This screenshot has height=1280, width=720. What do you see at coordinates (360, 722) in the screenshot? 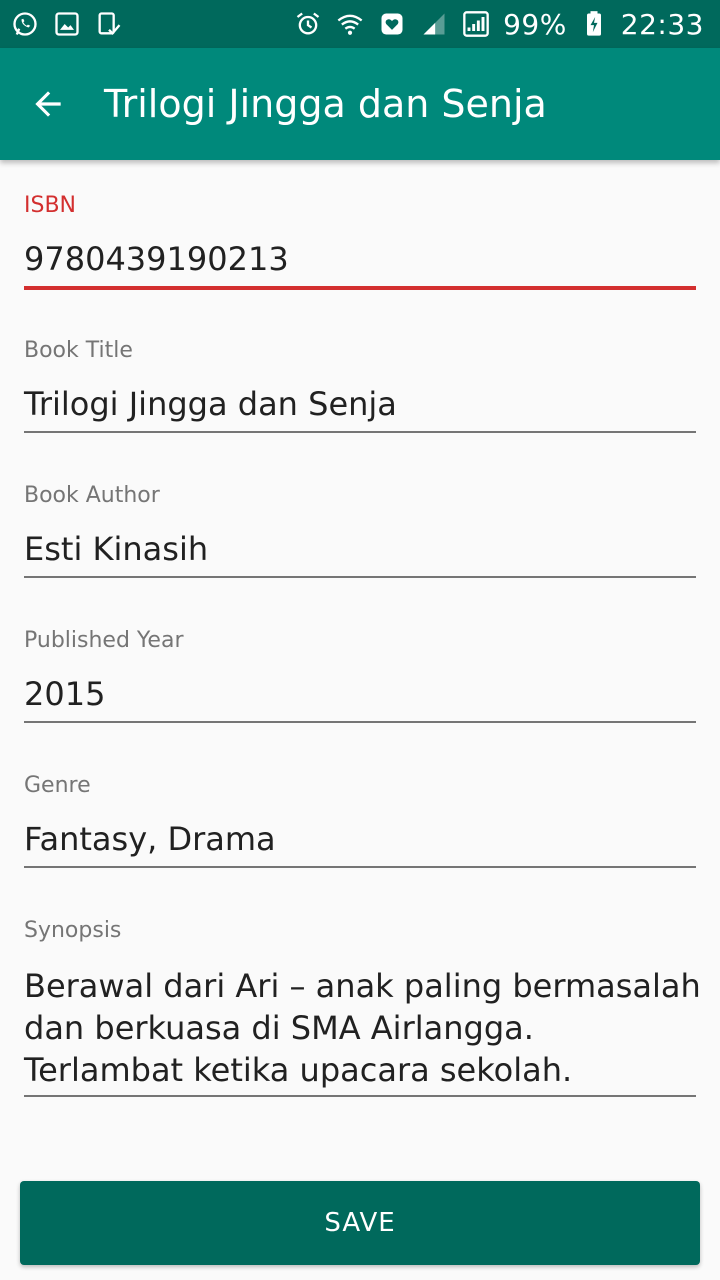
I see `published-year-underline` at bounding box center [360, 722].